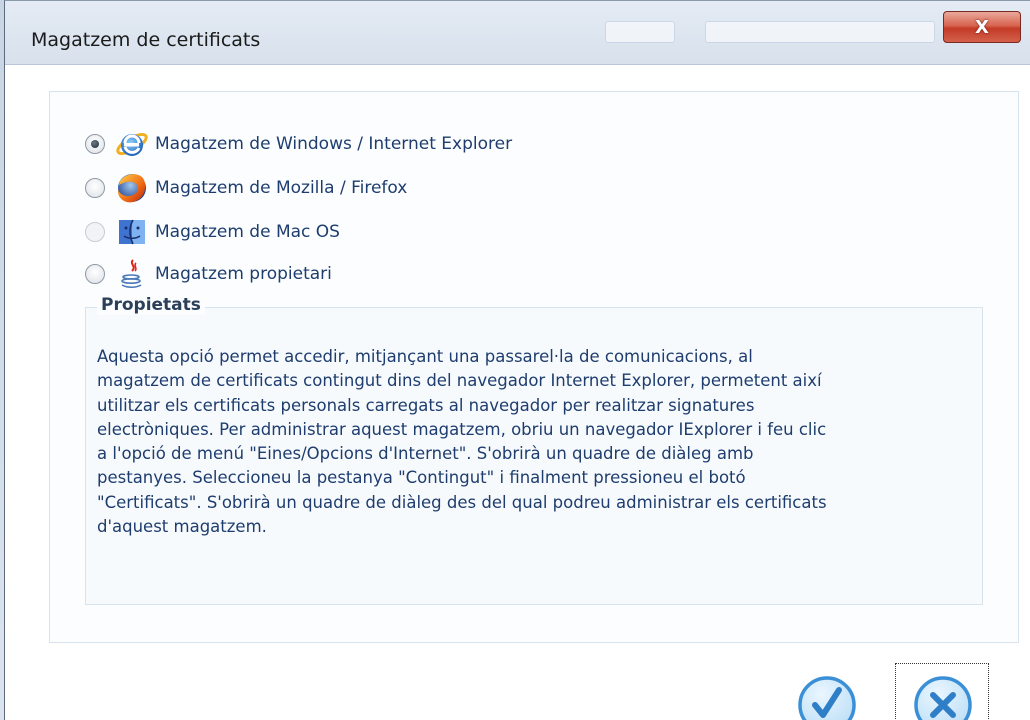 The height and width of the screenshot is (720, 1030). What do you see at coordinates (247, 232) in the screenshot?
I see `option-label: Magatzem de Mac OS` at bounding box center [247, 232].